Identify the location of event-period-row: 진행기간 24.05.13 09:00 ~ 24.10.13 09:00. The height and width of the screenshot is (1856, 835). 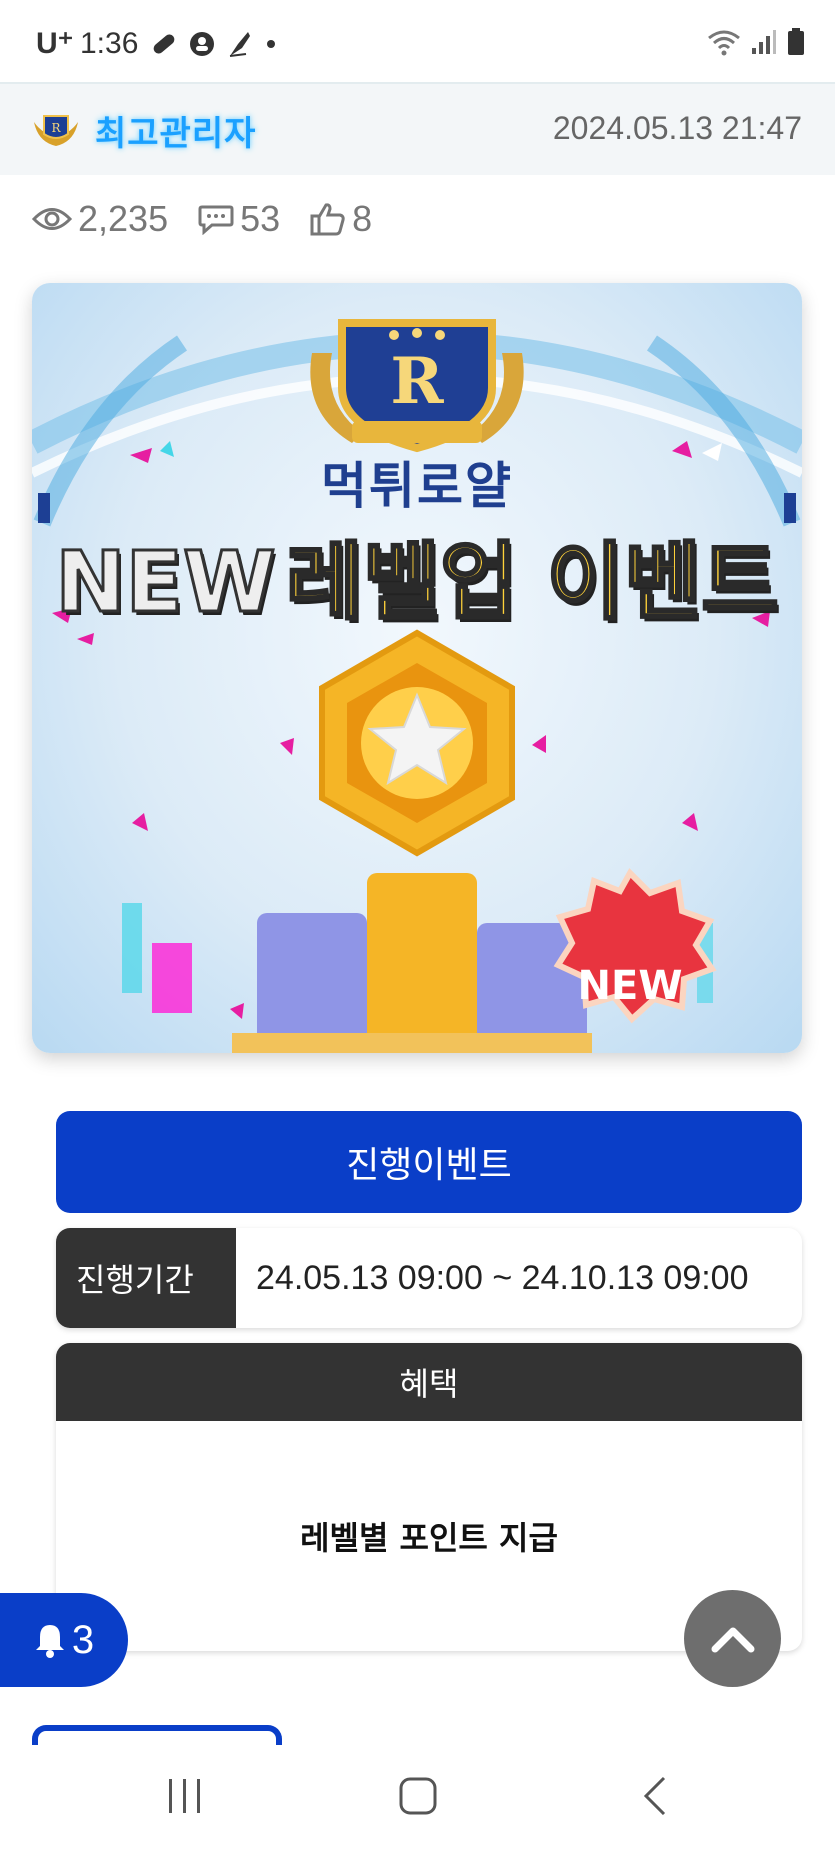
(429, 1278).